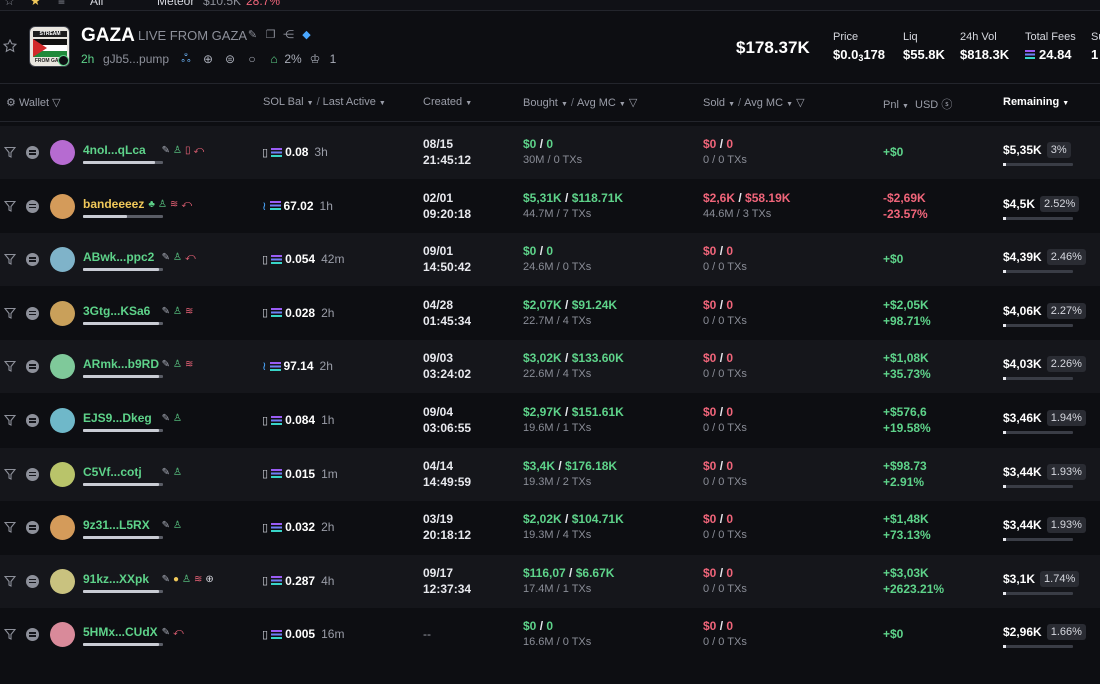 The height and width of the screenshot is (684, 1100). Describe the element at coordinates (946, 105) in the screenshot. I see `currency-toggle-icon: ⓢ` at that location.